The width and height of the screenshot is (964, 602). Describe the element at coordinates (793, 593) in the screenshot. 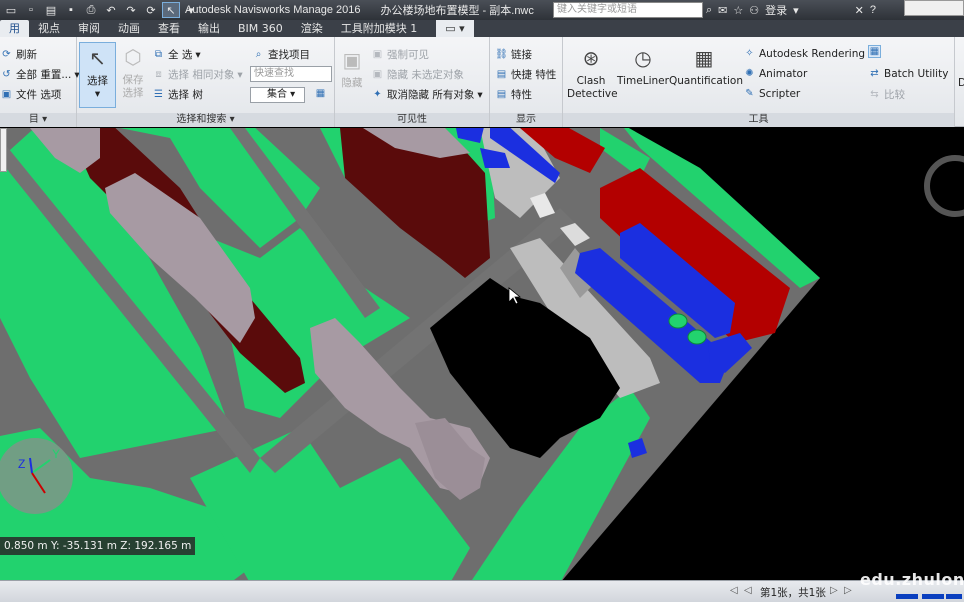

I see `page-info: 第1张，共1张` at that location.